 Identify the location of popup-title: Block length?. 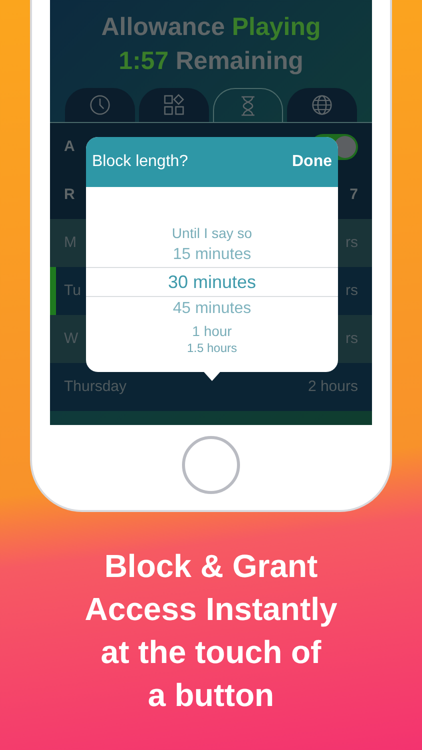
(140, 162).